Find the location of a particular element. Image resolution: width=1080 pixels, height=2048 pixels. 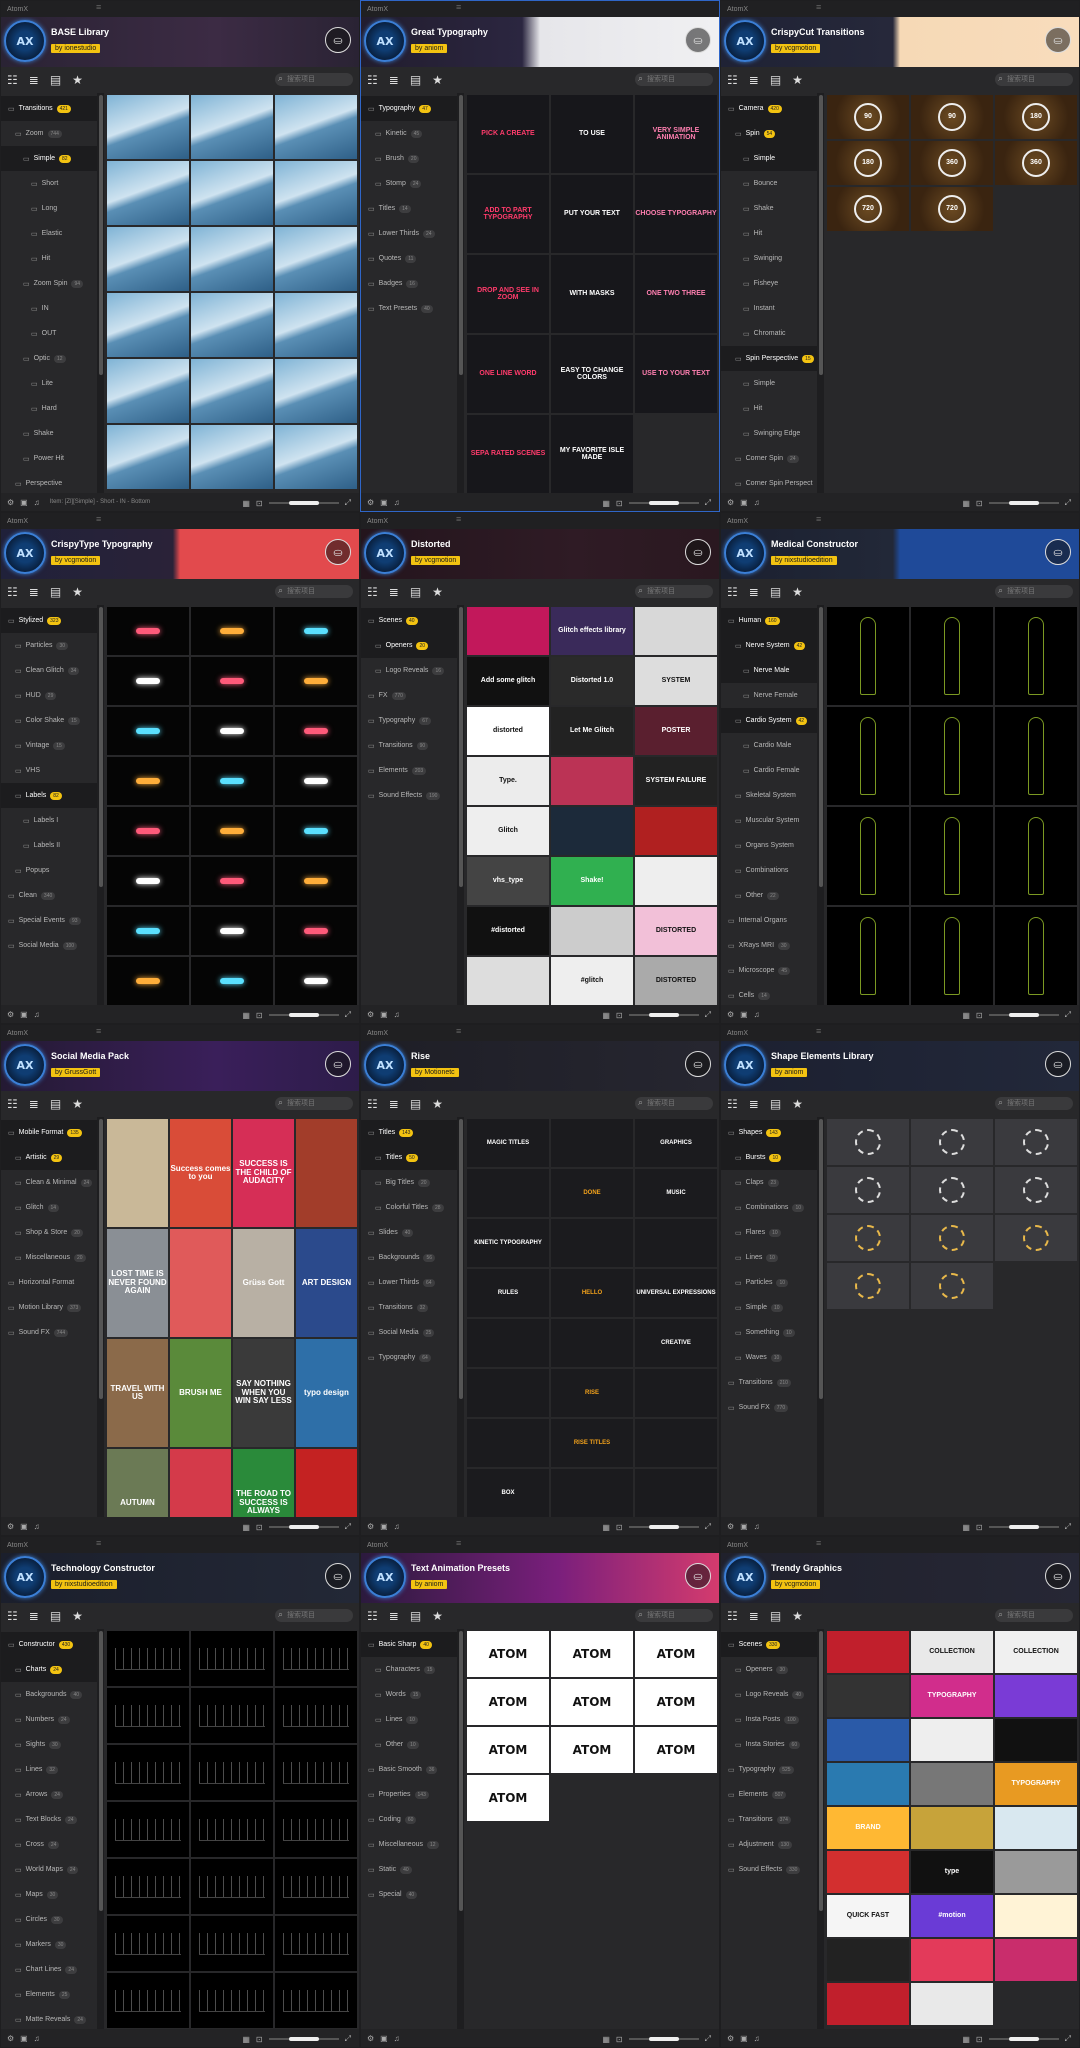

sidebar-item: ▭ FX 770 is located at coordinates (409, 695).